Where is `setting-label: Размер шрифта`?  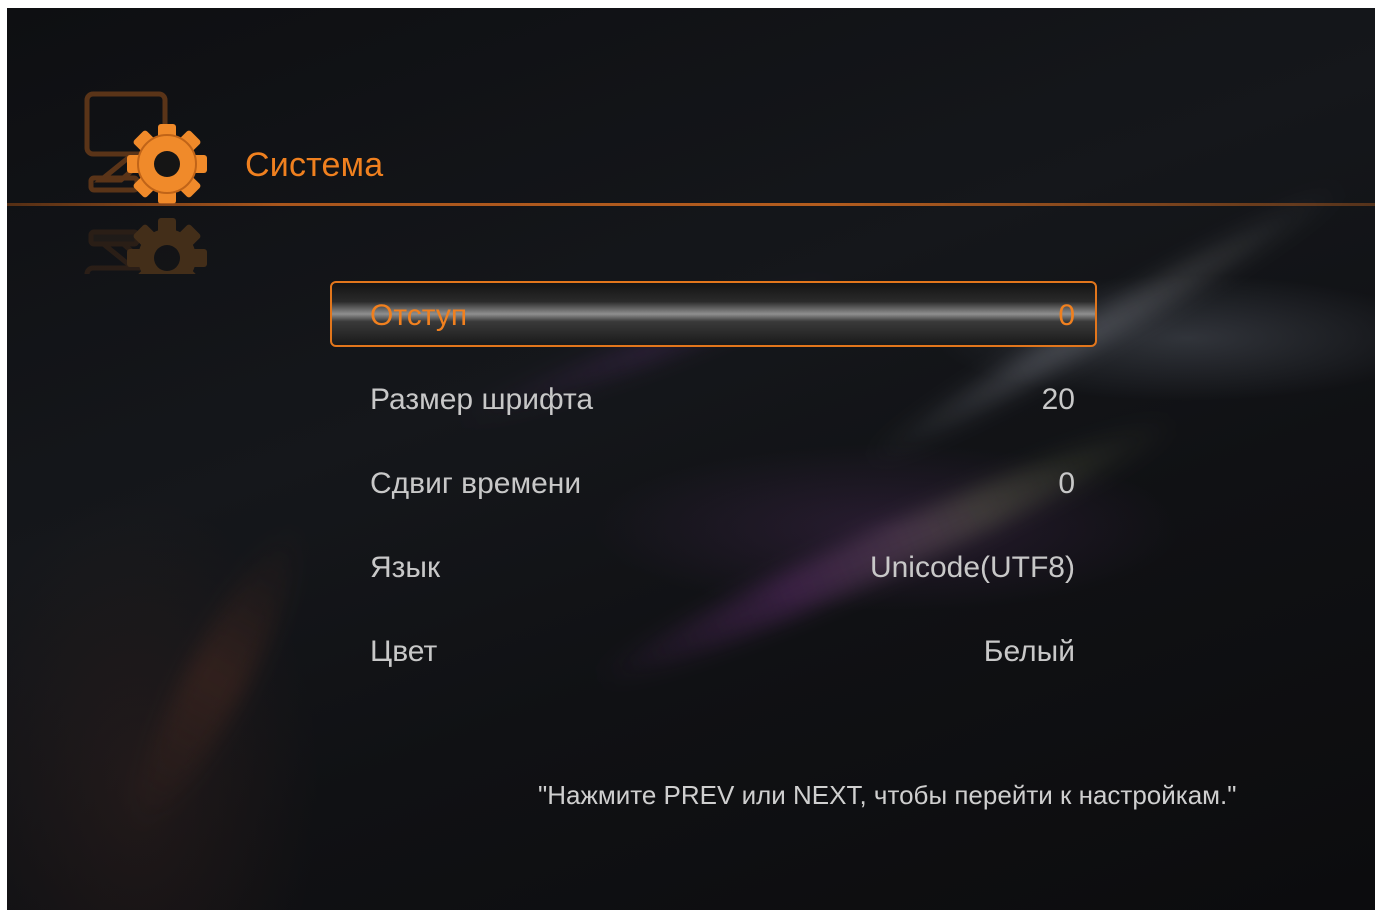 setting-label: Размер шрифта is located at coordinates (482, 399).